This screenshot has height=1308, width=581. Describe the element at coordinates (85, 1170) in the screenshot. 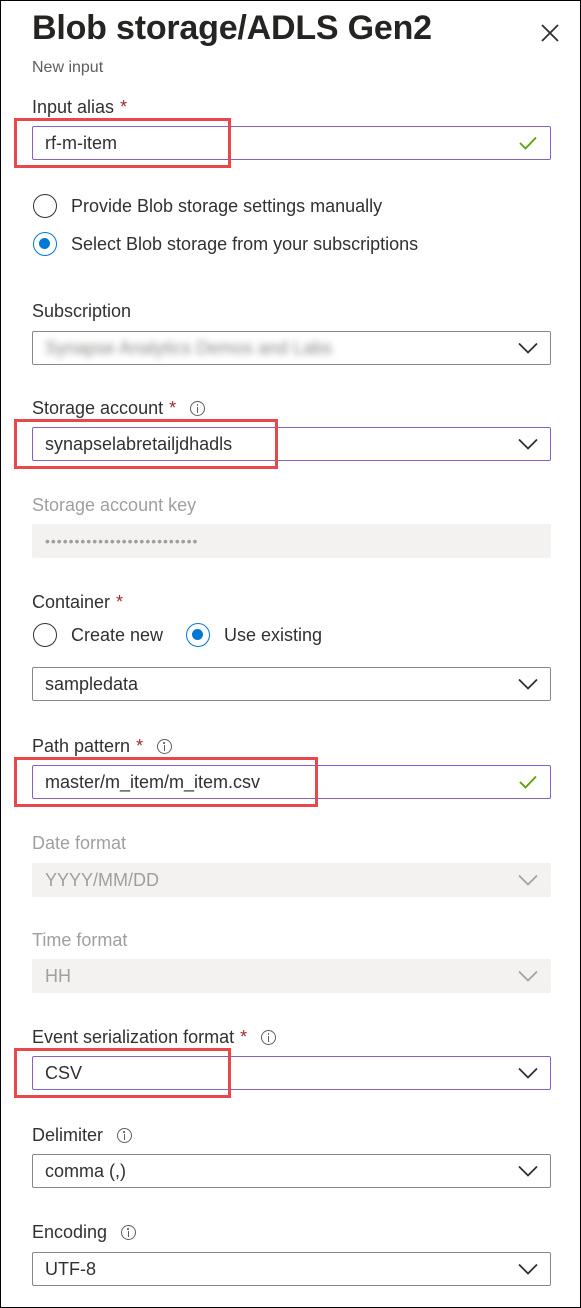

I see `delimiter-value: comma (,)` at that location.